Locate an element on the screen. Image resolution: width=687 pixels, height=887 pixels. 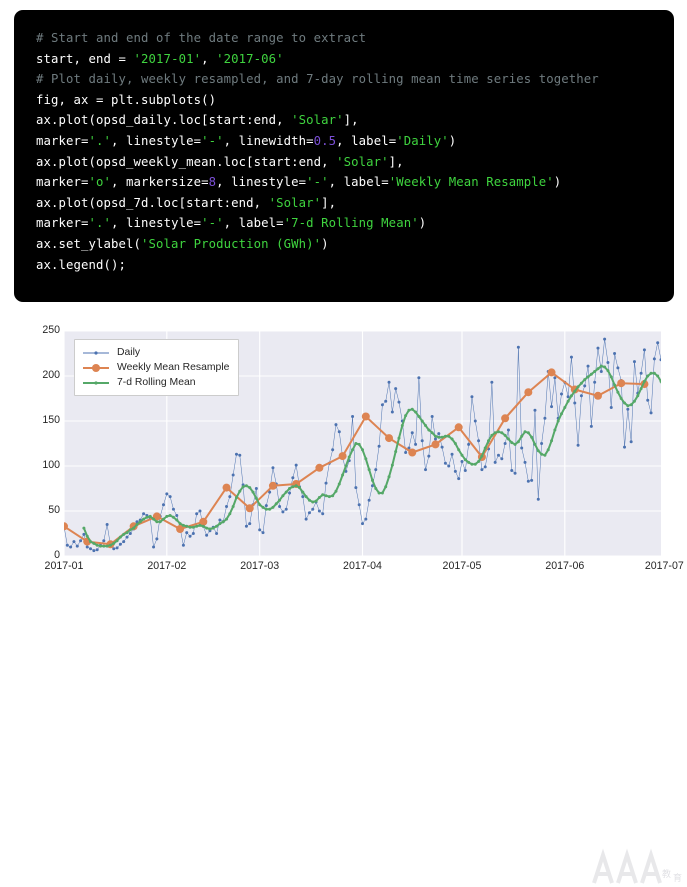
code-line-2: start, end = '2017-01', '2017-06' is located at coordinates (355, 59).